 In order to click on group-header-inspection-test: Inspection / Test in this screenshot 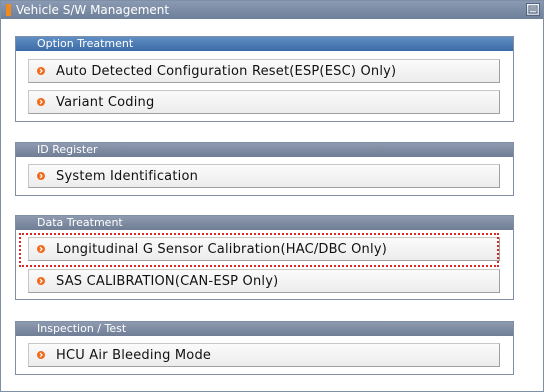, I will do `click(264, 329)`.